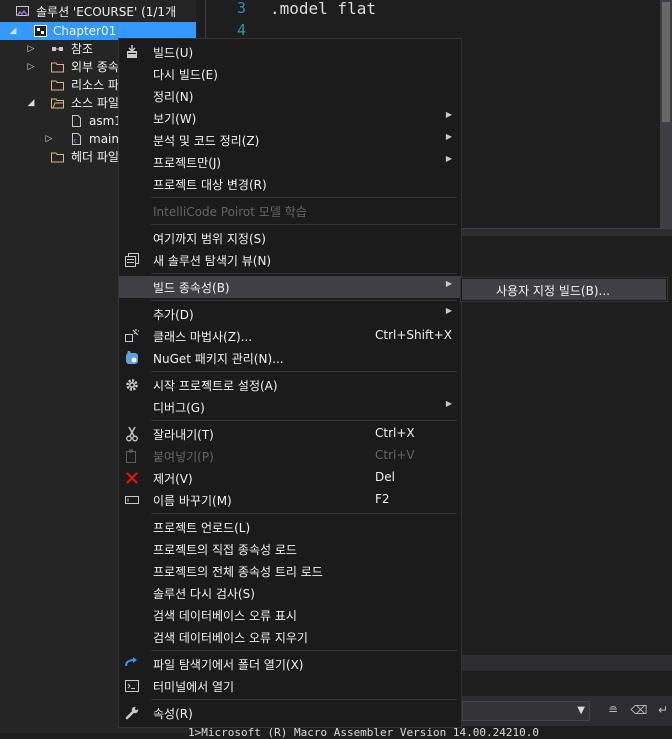  I want to click on menu-item-build-dependencies: 빌드 종속성(B) ▶, so click(290, 287).